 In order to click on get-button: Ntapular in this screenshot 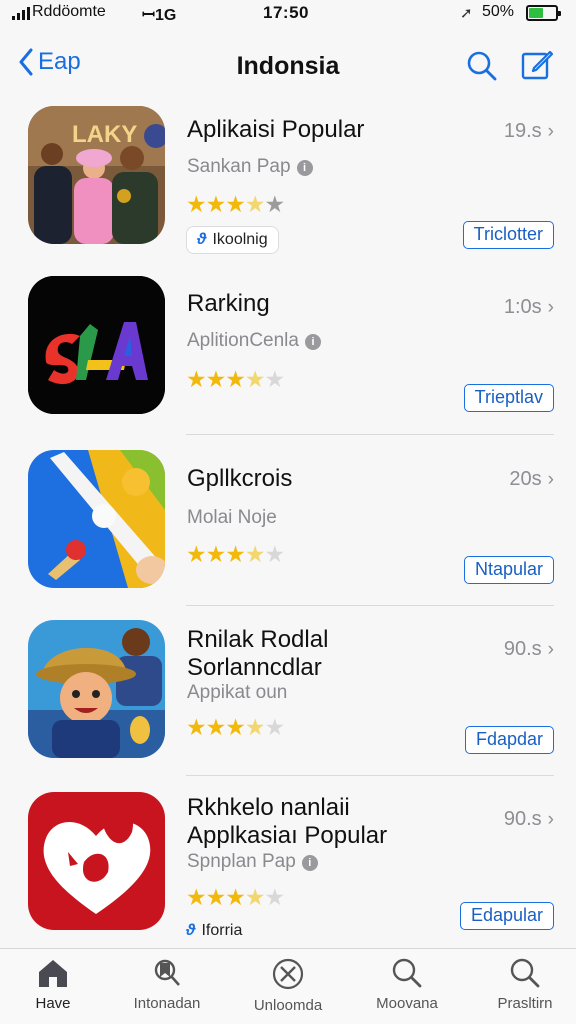, I will do `click(508, 570)`.